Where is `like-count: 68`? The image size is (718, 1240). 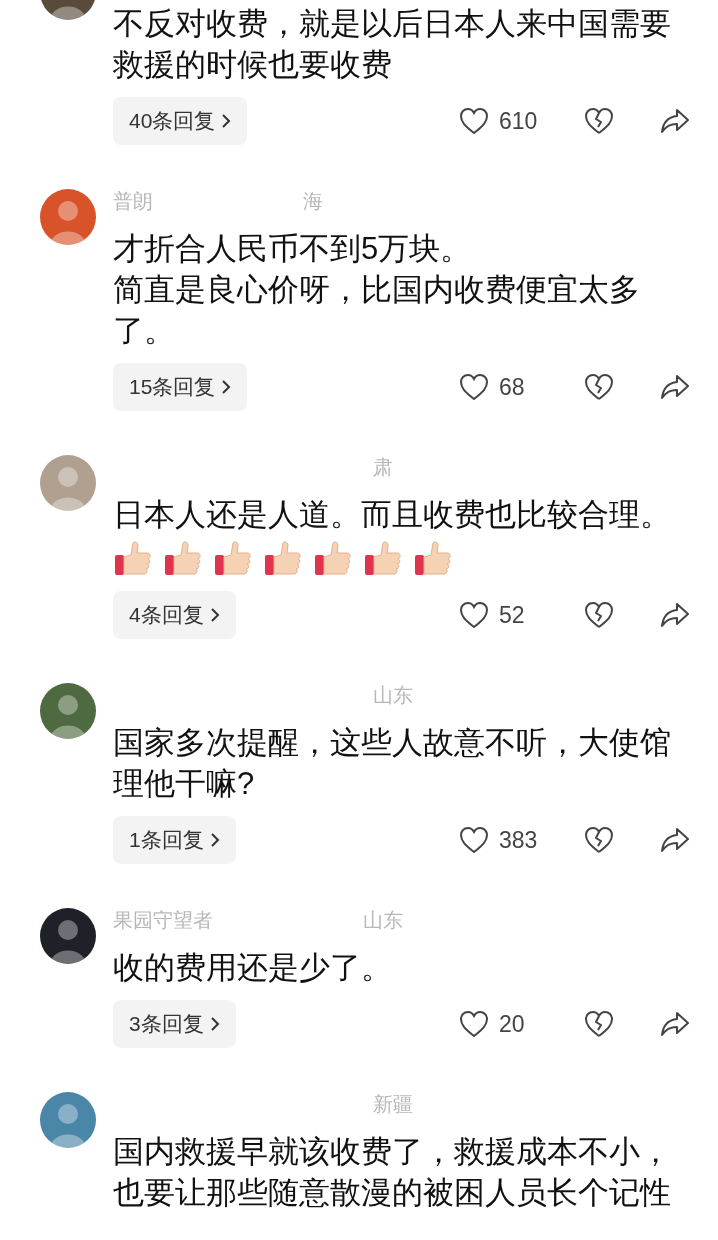
like-count: 68 is located at coordinates (512, 387).